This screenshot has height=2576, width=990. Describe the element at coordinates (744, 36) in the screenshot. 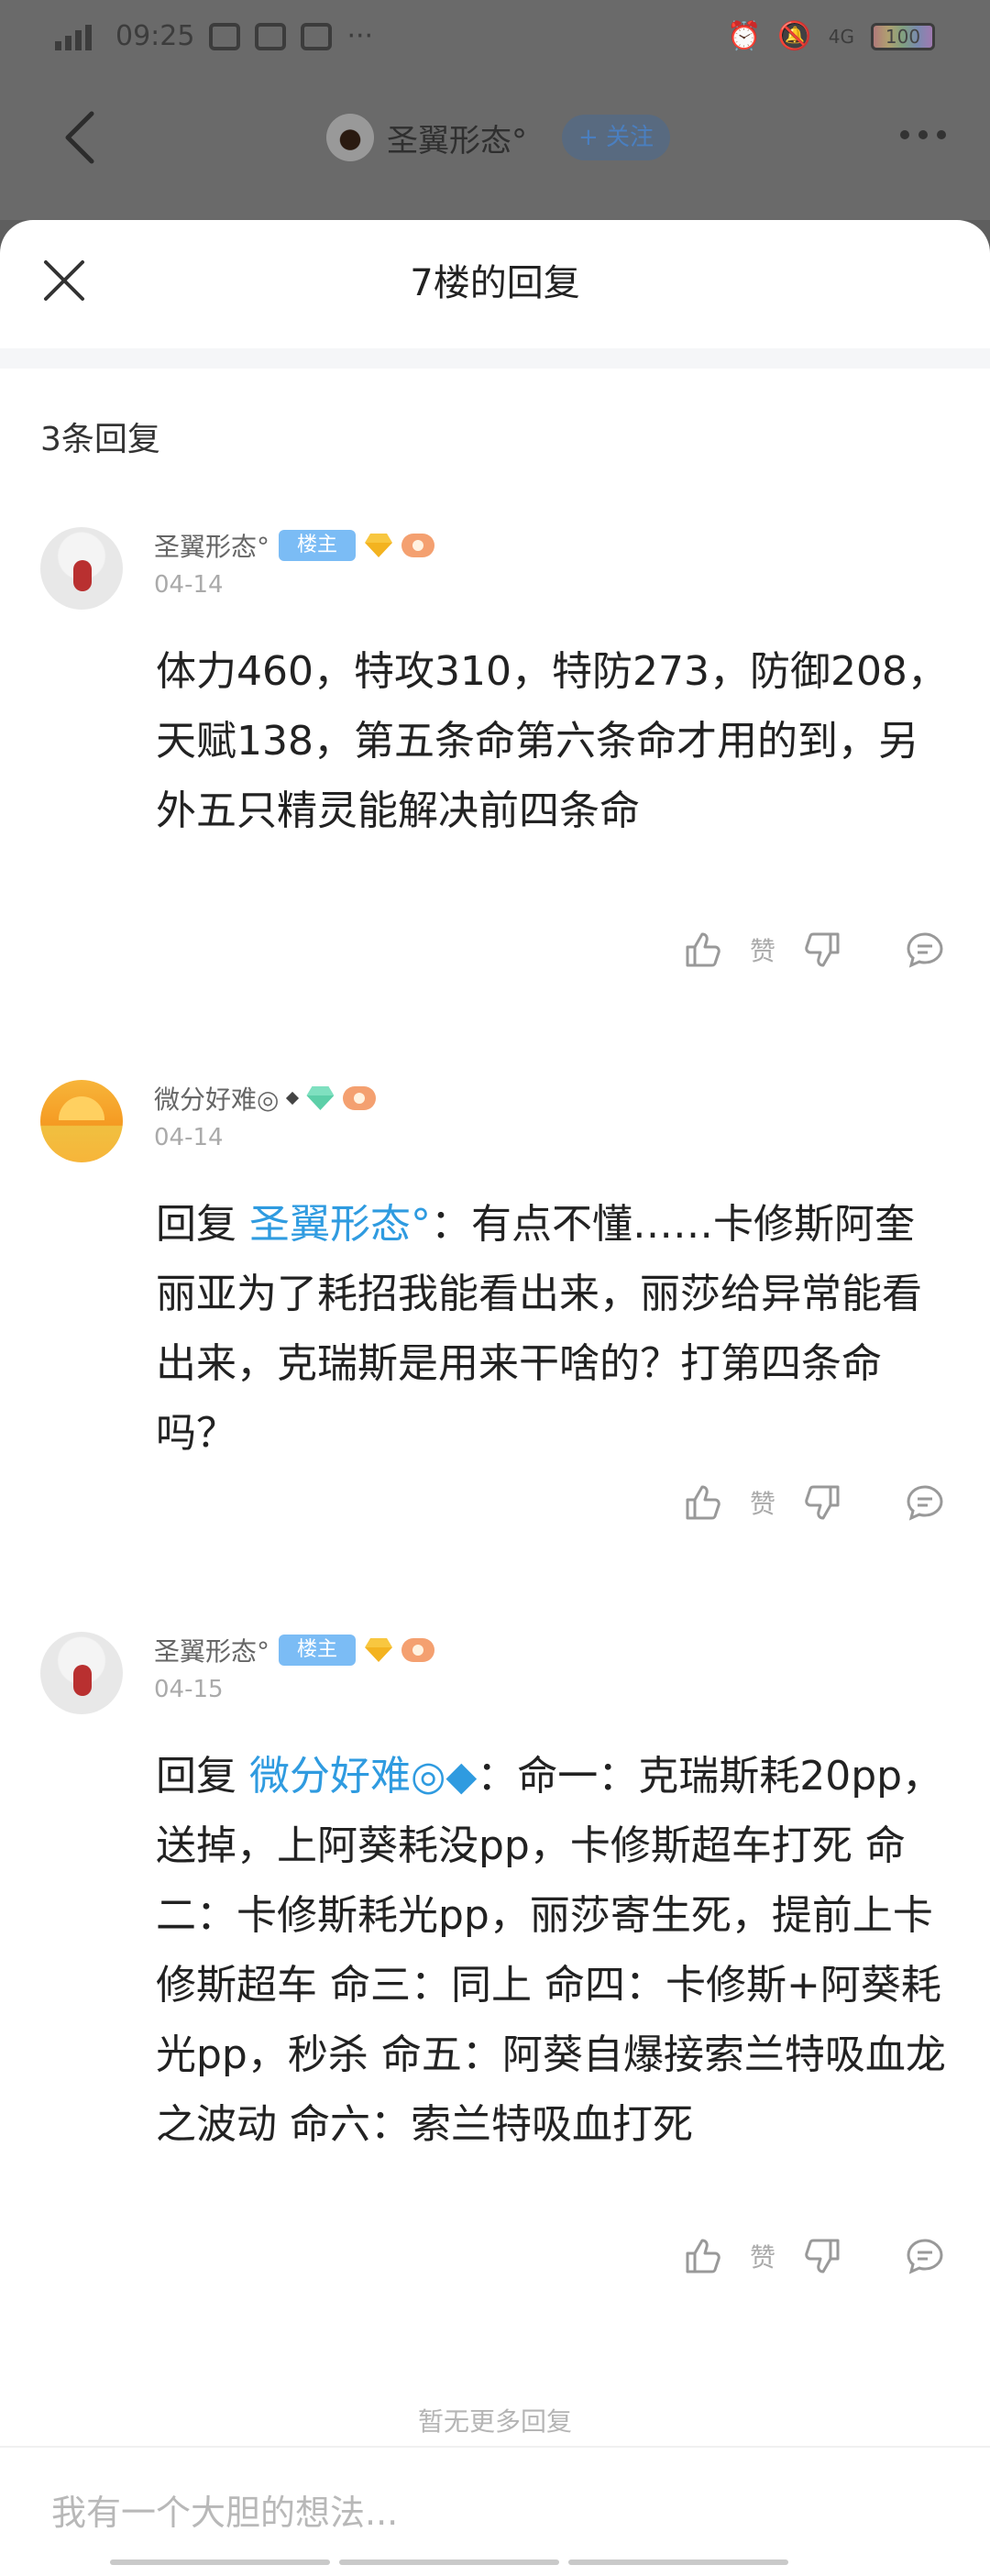

I see `alarm-icon: ⏰` at that location.